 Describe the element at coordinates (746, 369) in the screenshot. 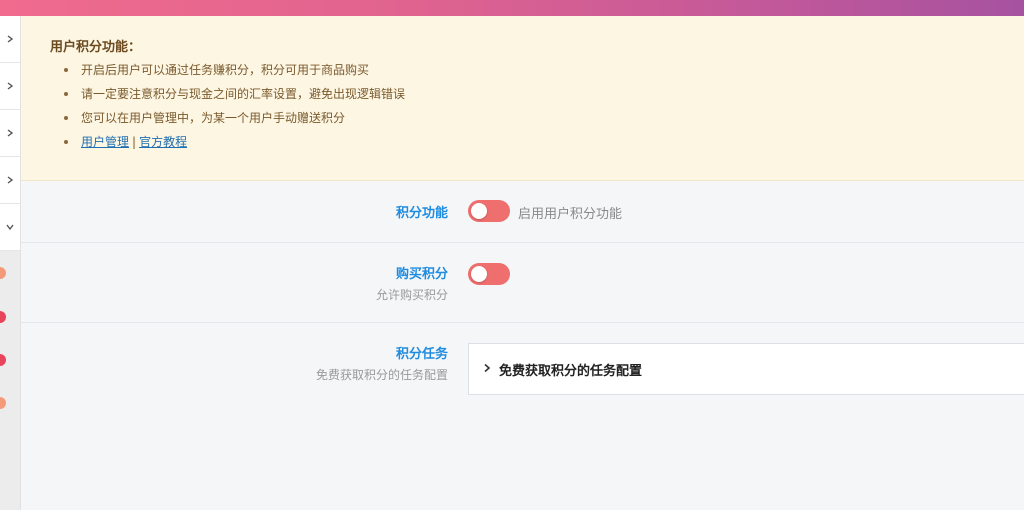

I see `points-tasks-collapse-panel: 免费获取积分的任务配置` at that location.